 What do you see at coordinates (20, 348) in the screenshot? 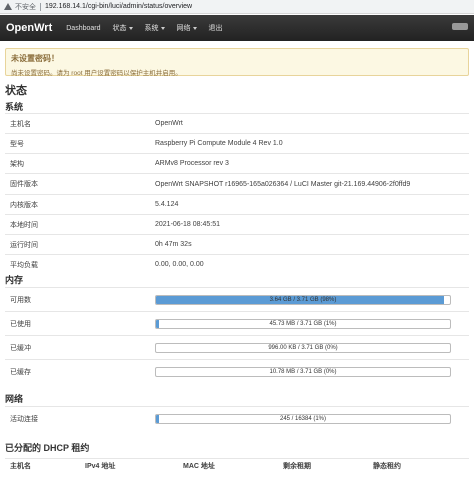
I see `row-label: 已缓冲` at bounding box center [20, 348].